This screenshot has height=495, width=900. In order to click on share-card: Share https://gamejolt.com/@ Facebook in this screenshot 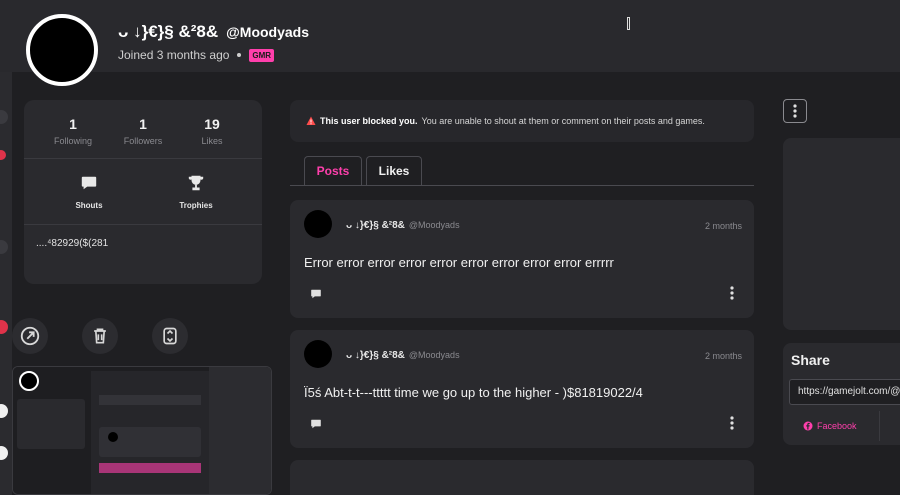, I will do `click(841, 394)`.